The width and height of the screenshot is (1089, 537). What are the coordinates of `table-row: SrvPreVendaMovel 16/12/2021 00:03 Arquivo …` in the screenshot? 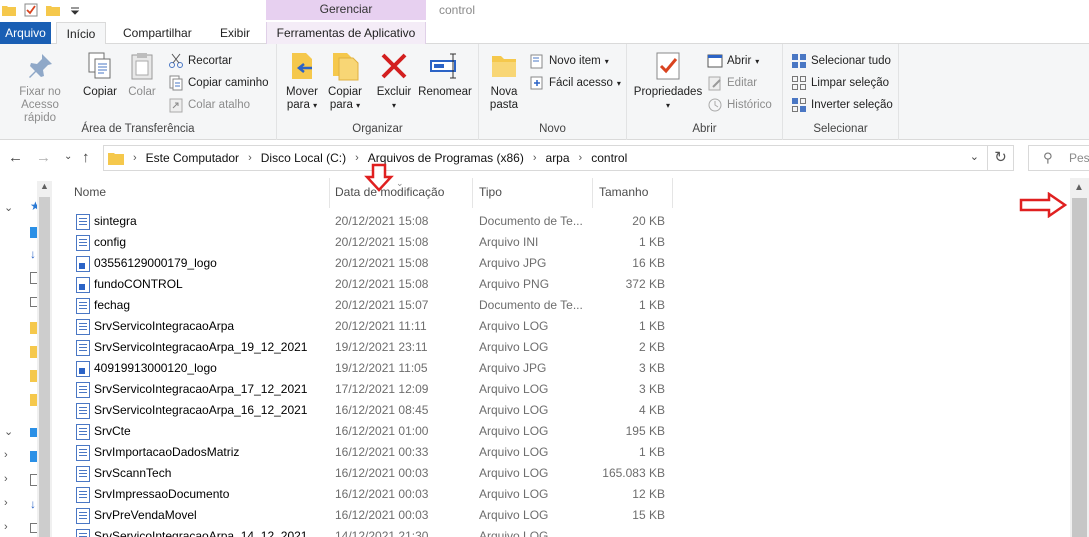 It's located at (372, 515).